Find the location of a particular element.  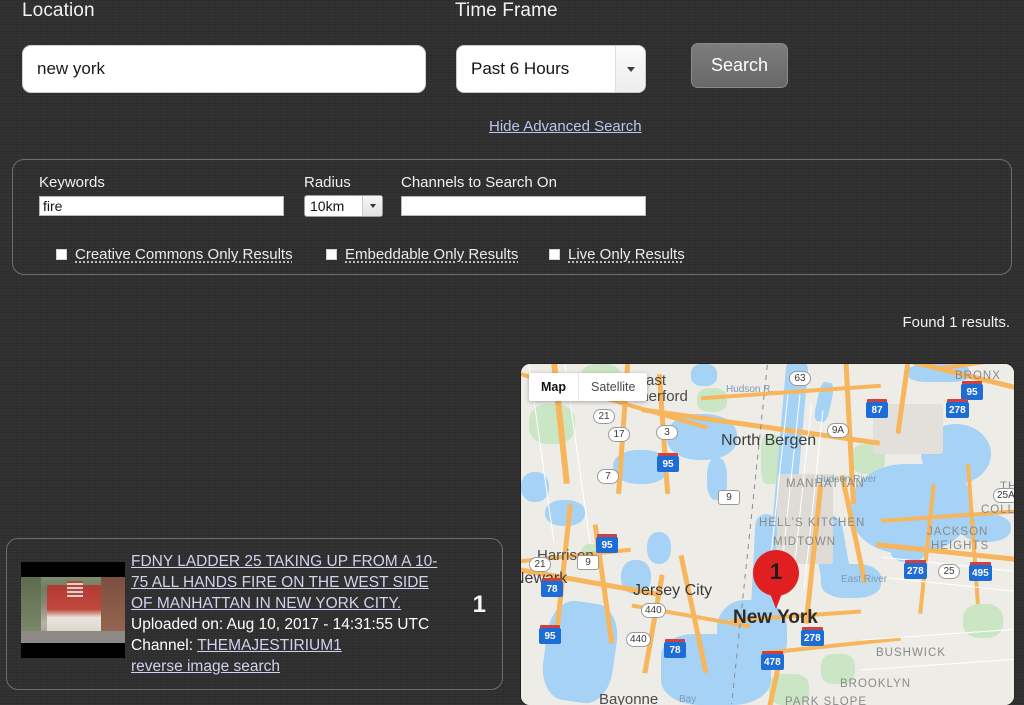

map-highway-shield: 7 is located at coordinates (608, 476).